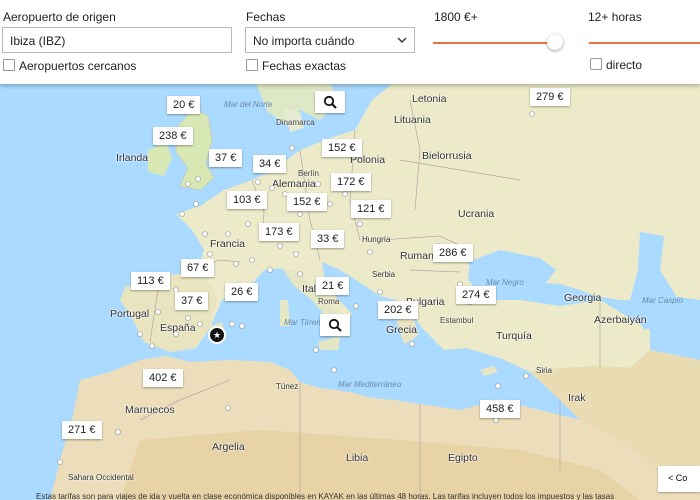 This screenshot has width=700, height=500. Describe the element at coordinates (242, 292) in the screenshot. I see `price-tag: 26 €` at that location.